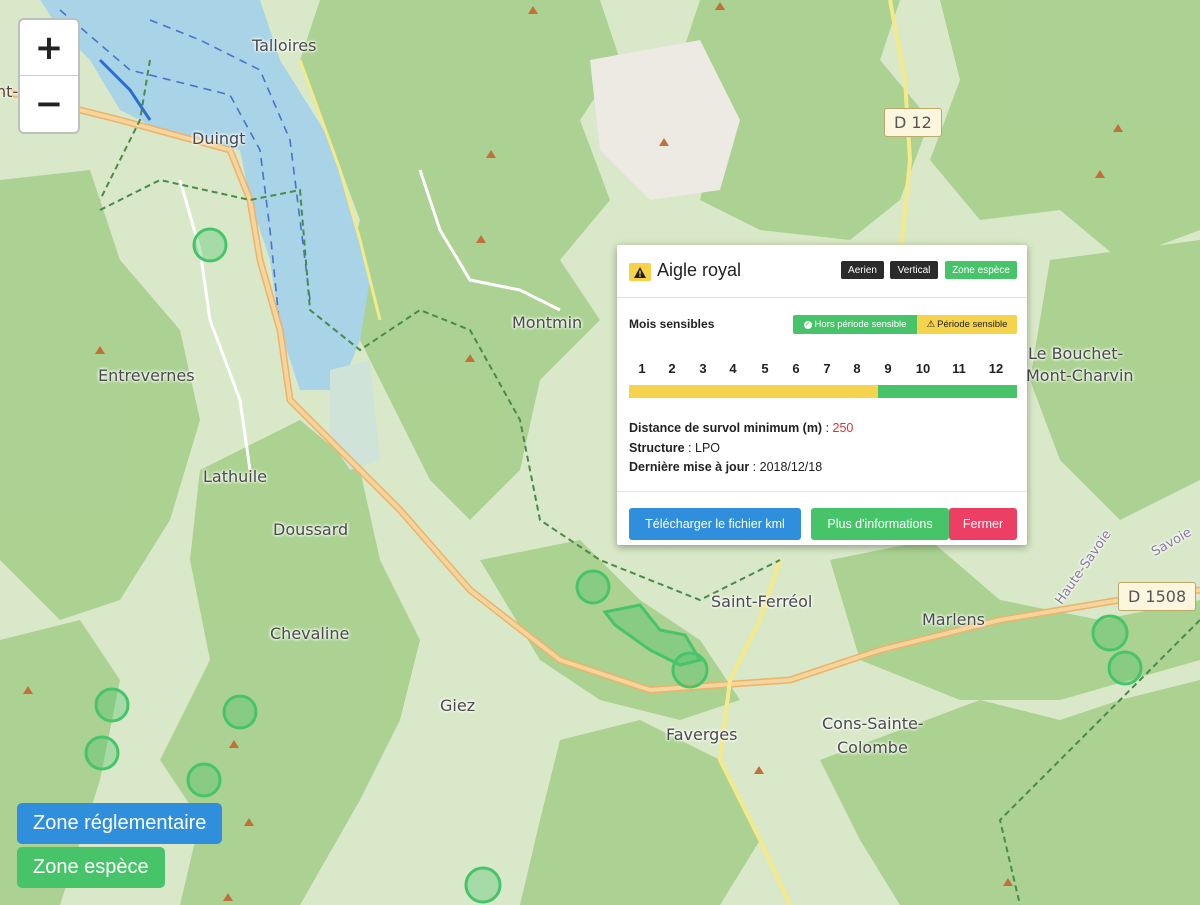 Image resolution: width=1200 pixels, height=905 pixels. I want to click on month-label: 3, so click(703, 368).